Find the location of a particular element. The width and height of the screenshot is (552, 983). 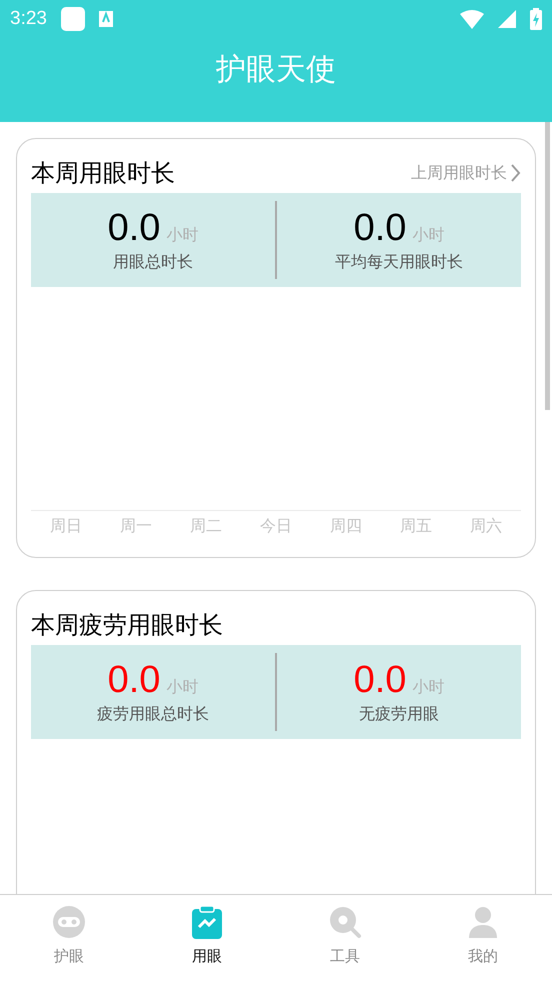

mask-icon is located at coordinates (69, 922).